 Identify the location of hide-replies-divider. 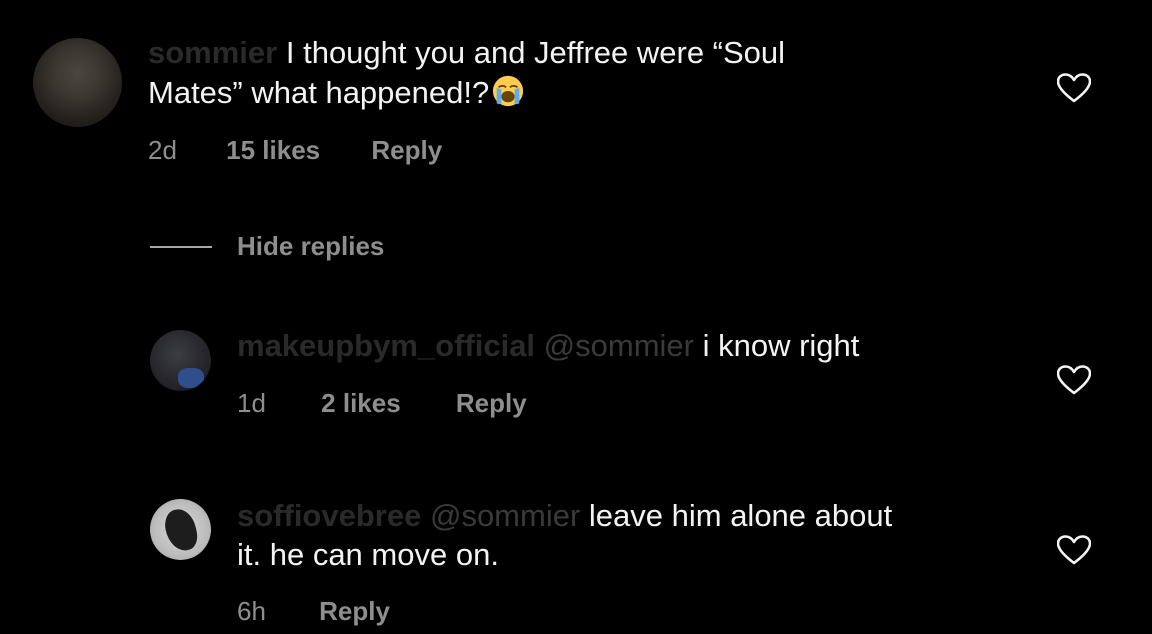
(181, 247).